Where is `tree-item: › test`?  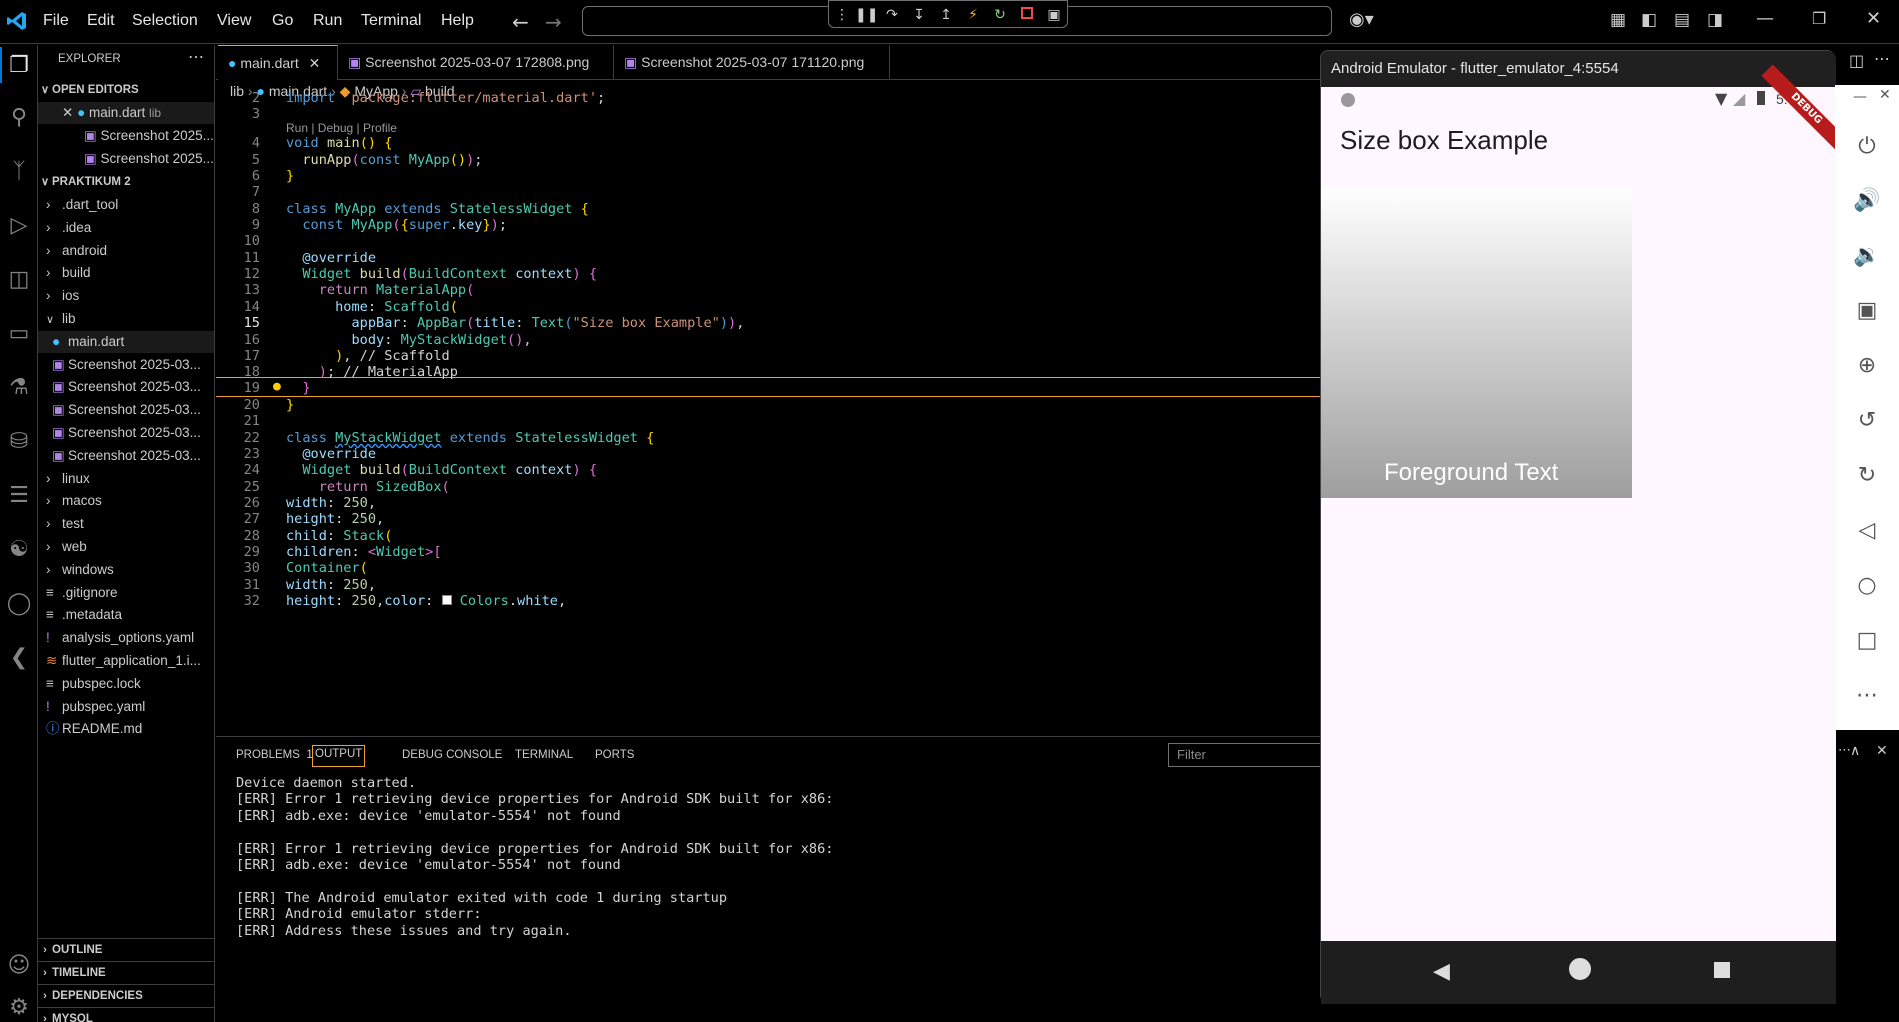 tree-item: › test is located at coordinates (126, 524).